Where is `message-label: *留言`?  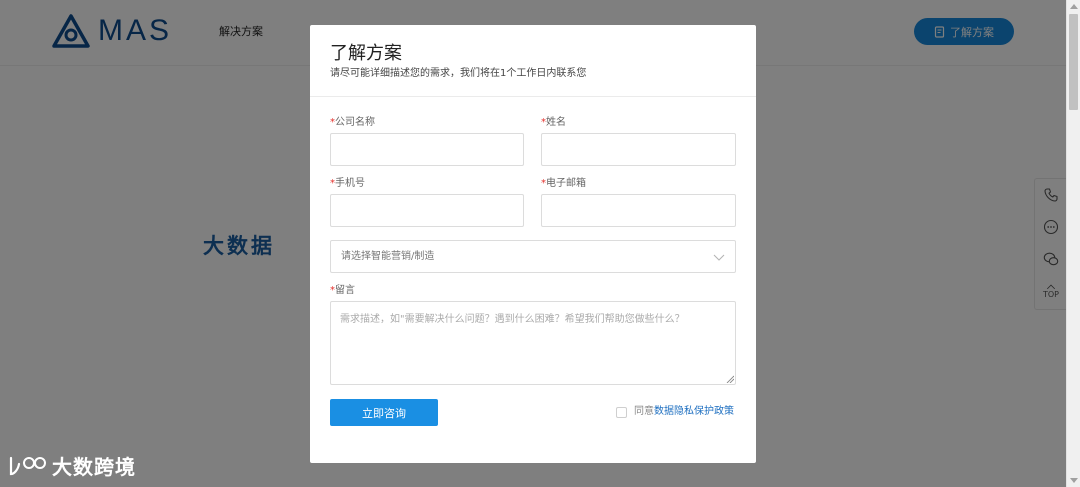
message-label: *留言 is located at coordinates (342, 291).